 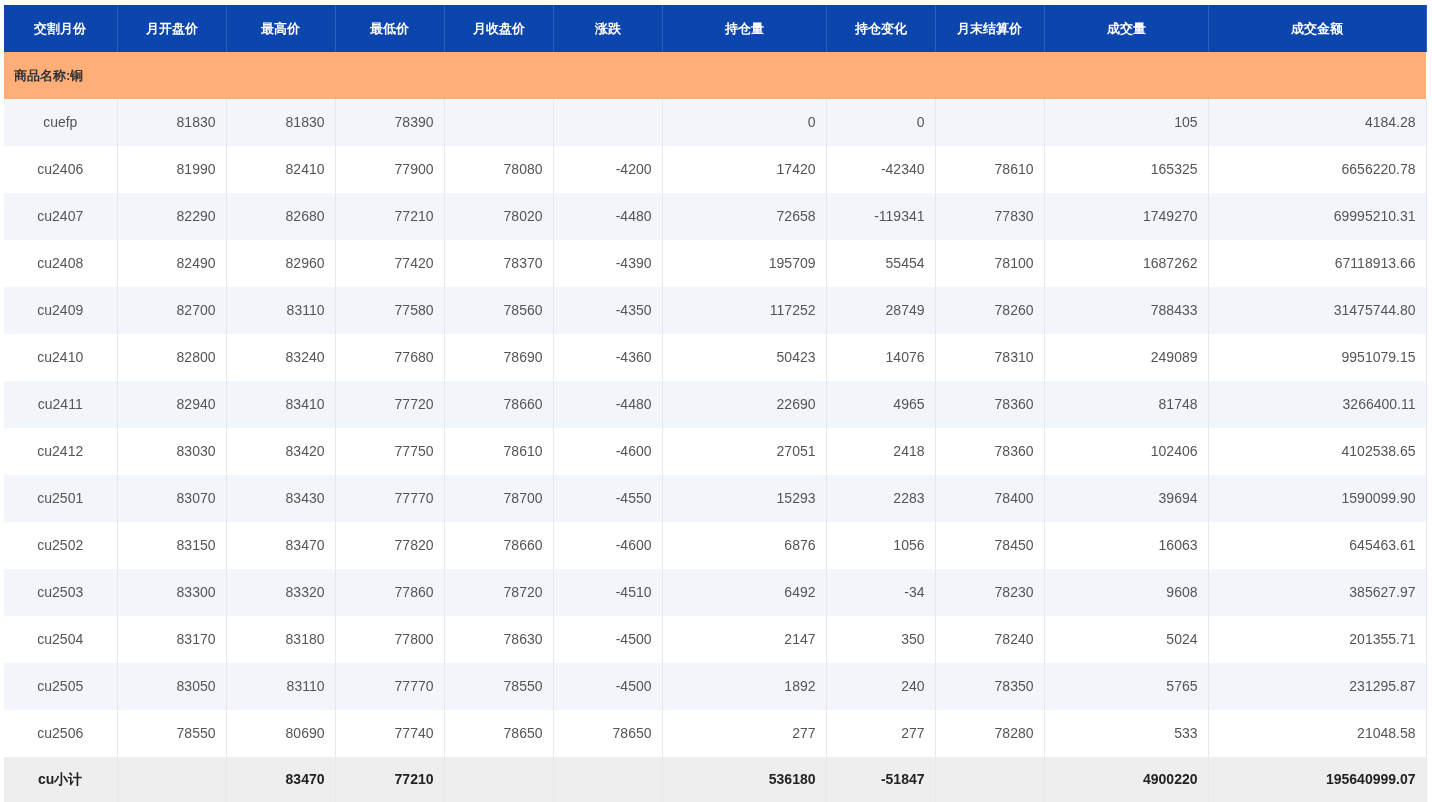 What do you see at coordinates (280, 779) in the screenshot?
I see `subtotal-cell: 83470` at bounding box center [280, 779].